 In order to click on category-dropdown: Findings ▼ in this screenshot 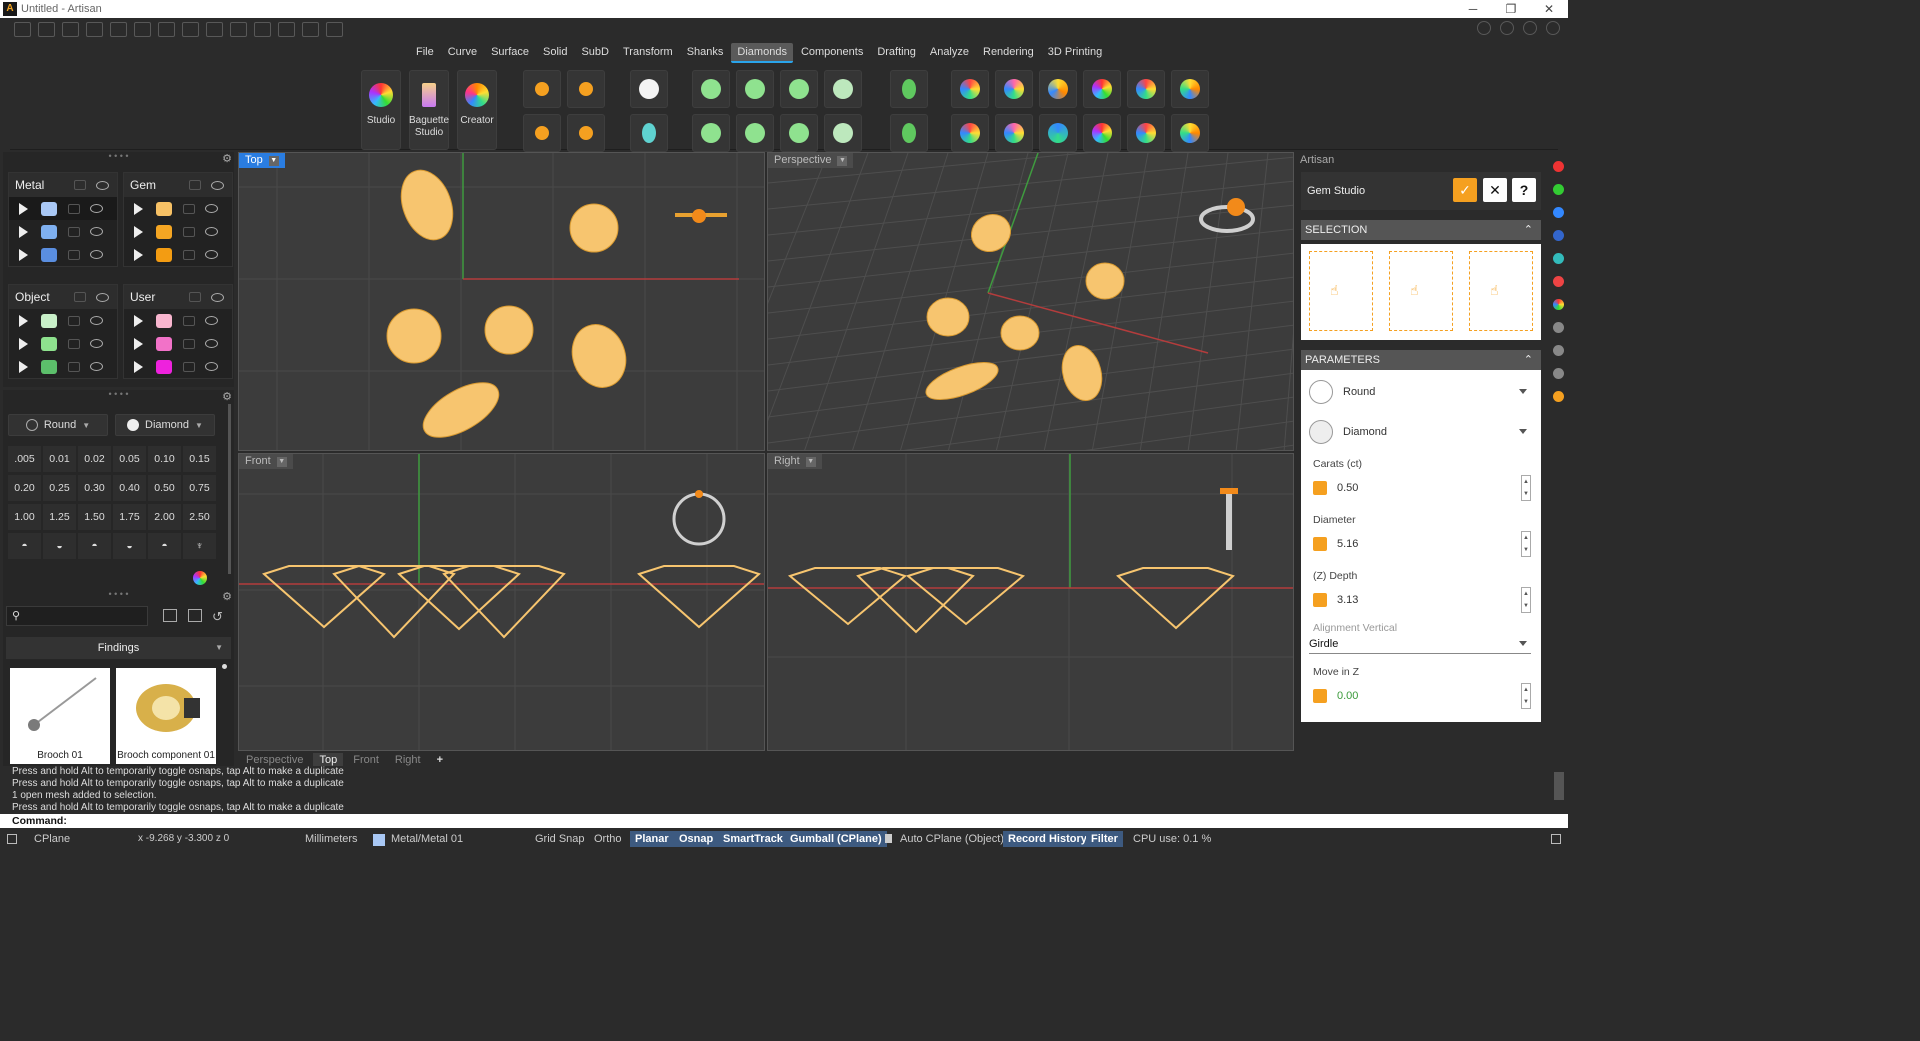, I will do `click(118, 648)`.